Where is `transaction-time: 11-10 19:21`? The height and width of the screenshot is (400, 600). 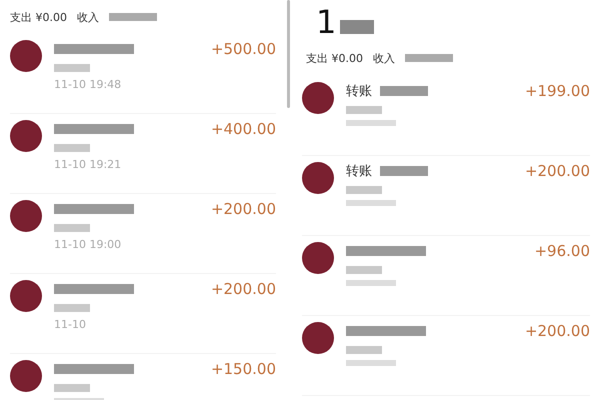
transaction-time: 11-10 19:21 is located at coordinates (88, 164).